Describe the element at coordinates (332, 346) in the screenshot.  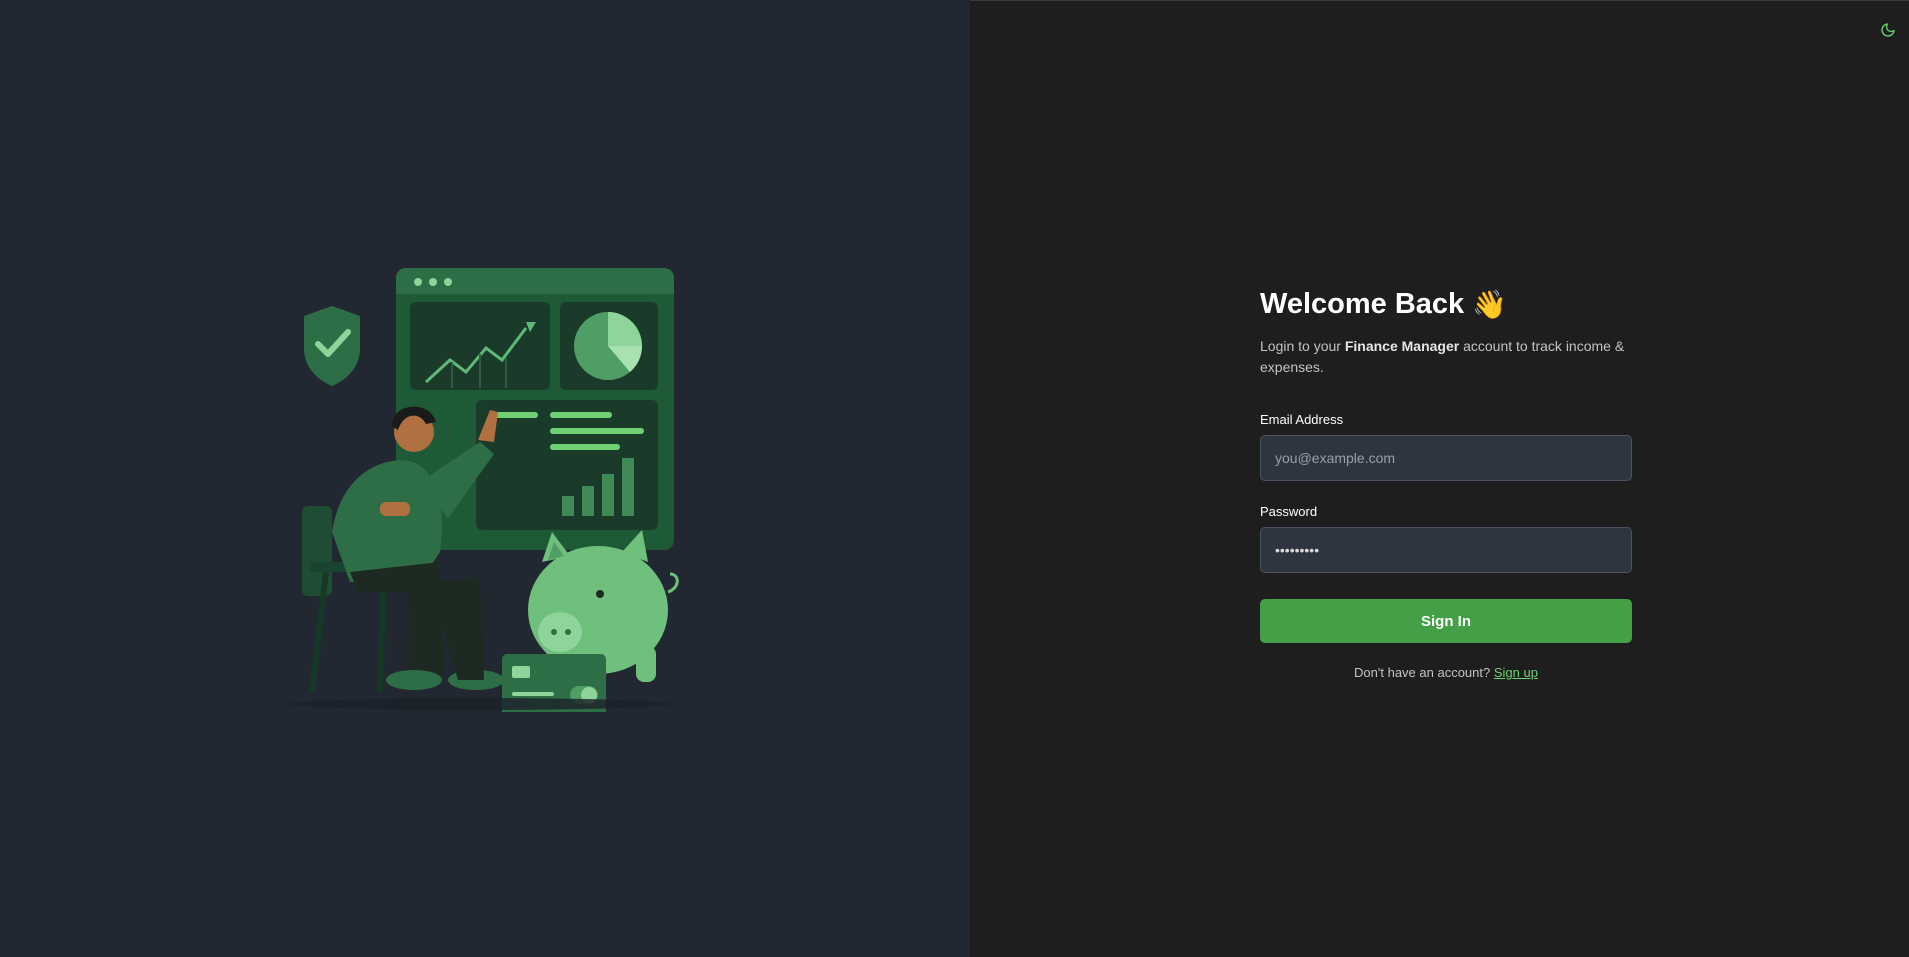
I see `shield-check-icon` at that location.